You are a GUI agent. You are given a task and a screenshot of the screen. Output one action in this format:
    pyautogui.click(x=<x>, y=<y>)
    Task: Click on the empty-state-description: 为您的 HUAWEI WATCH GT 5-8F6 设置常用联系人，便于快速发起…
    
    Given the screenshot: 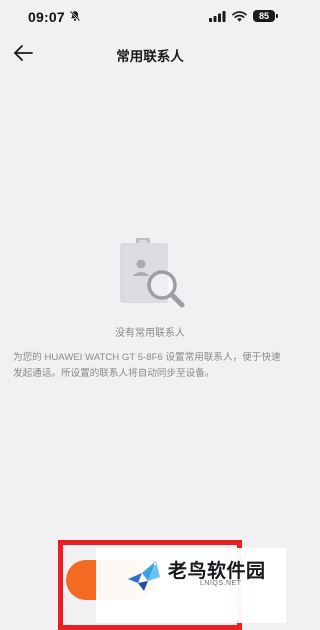 What is the action you would take?
    pyautogui.click(x=147, y=365)
    